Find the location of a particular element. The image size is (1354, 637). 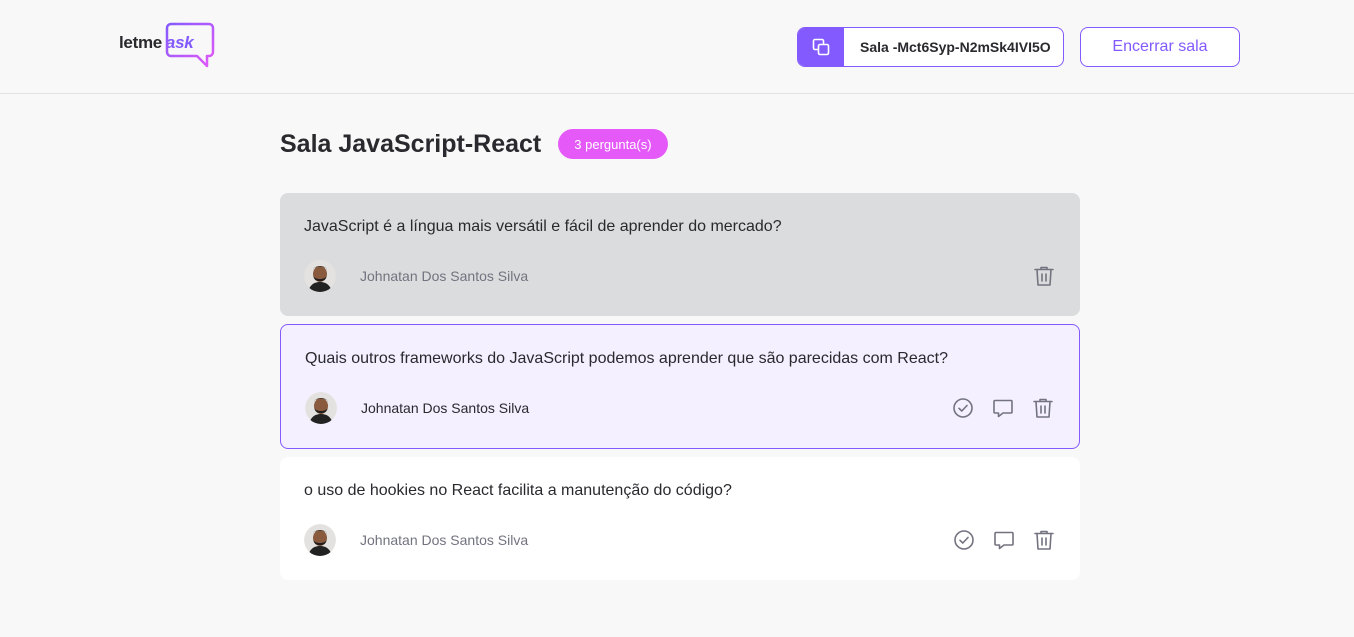

letmeask-logo: letme ask is located at coordinates (169, 46).